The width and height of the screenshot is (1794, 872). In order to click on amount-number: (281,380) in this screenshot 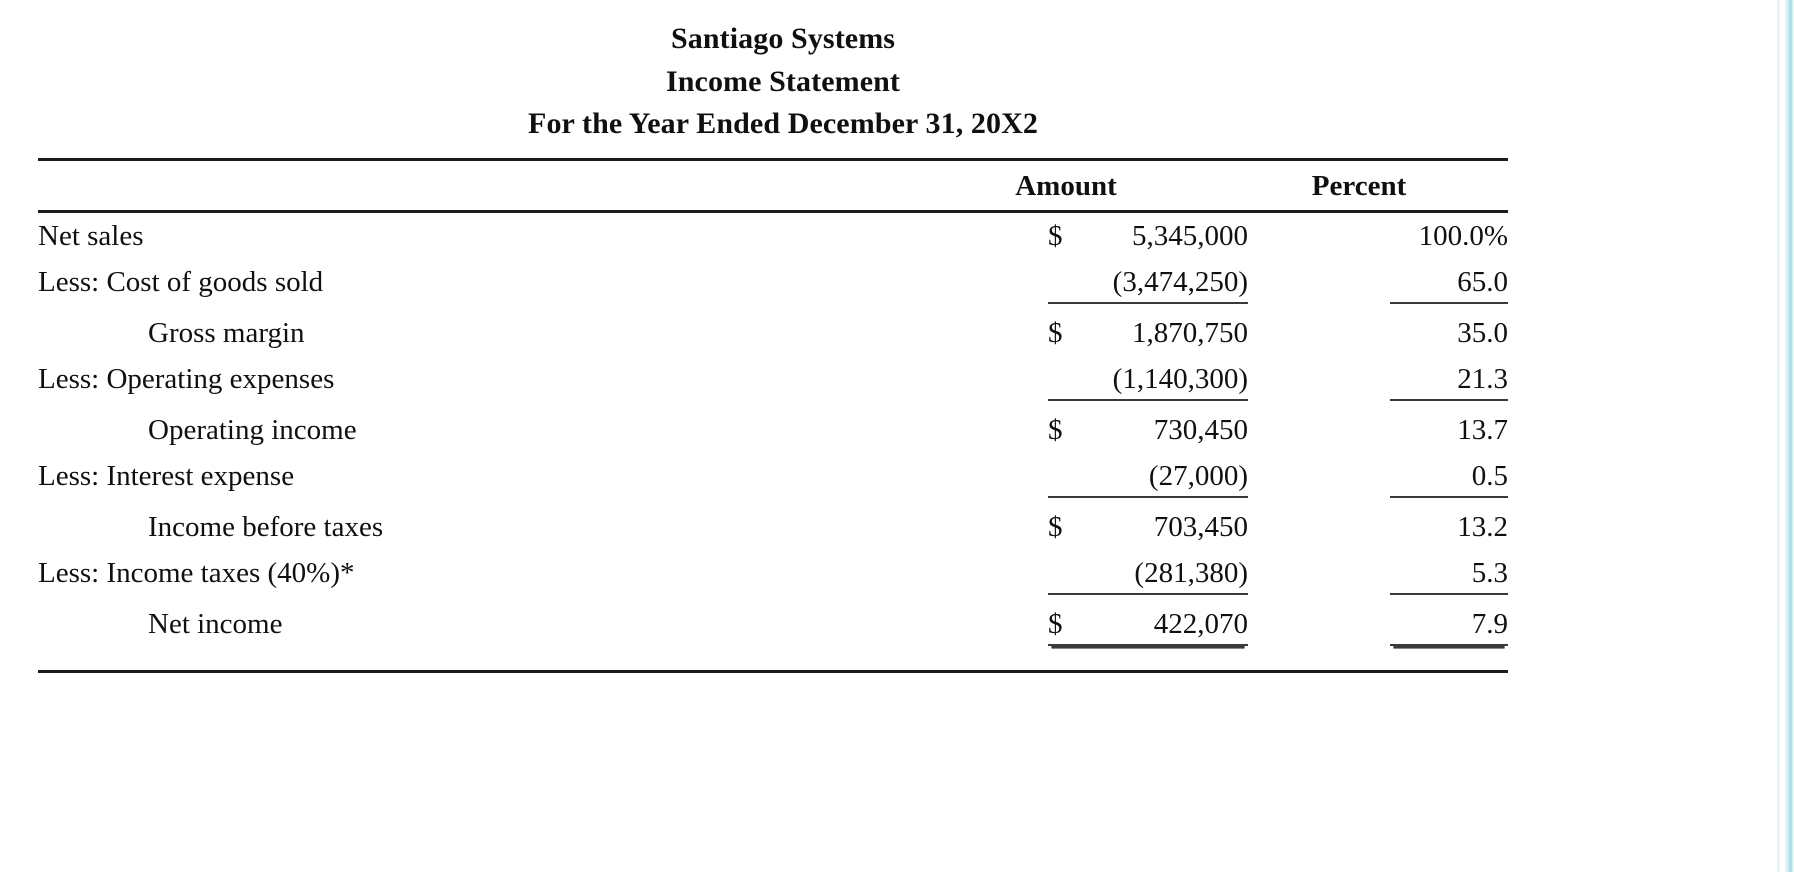, I will do `click(1191, 572)`.